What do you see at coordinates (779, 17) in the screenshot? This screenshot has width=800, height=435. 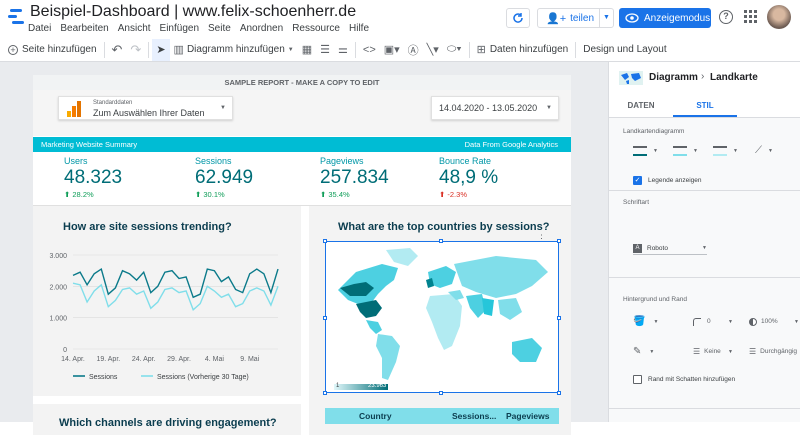 I see `avatar` at bounding box center [779, 17].